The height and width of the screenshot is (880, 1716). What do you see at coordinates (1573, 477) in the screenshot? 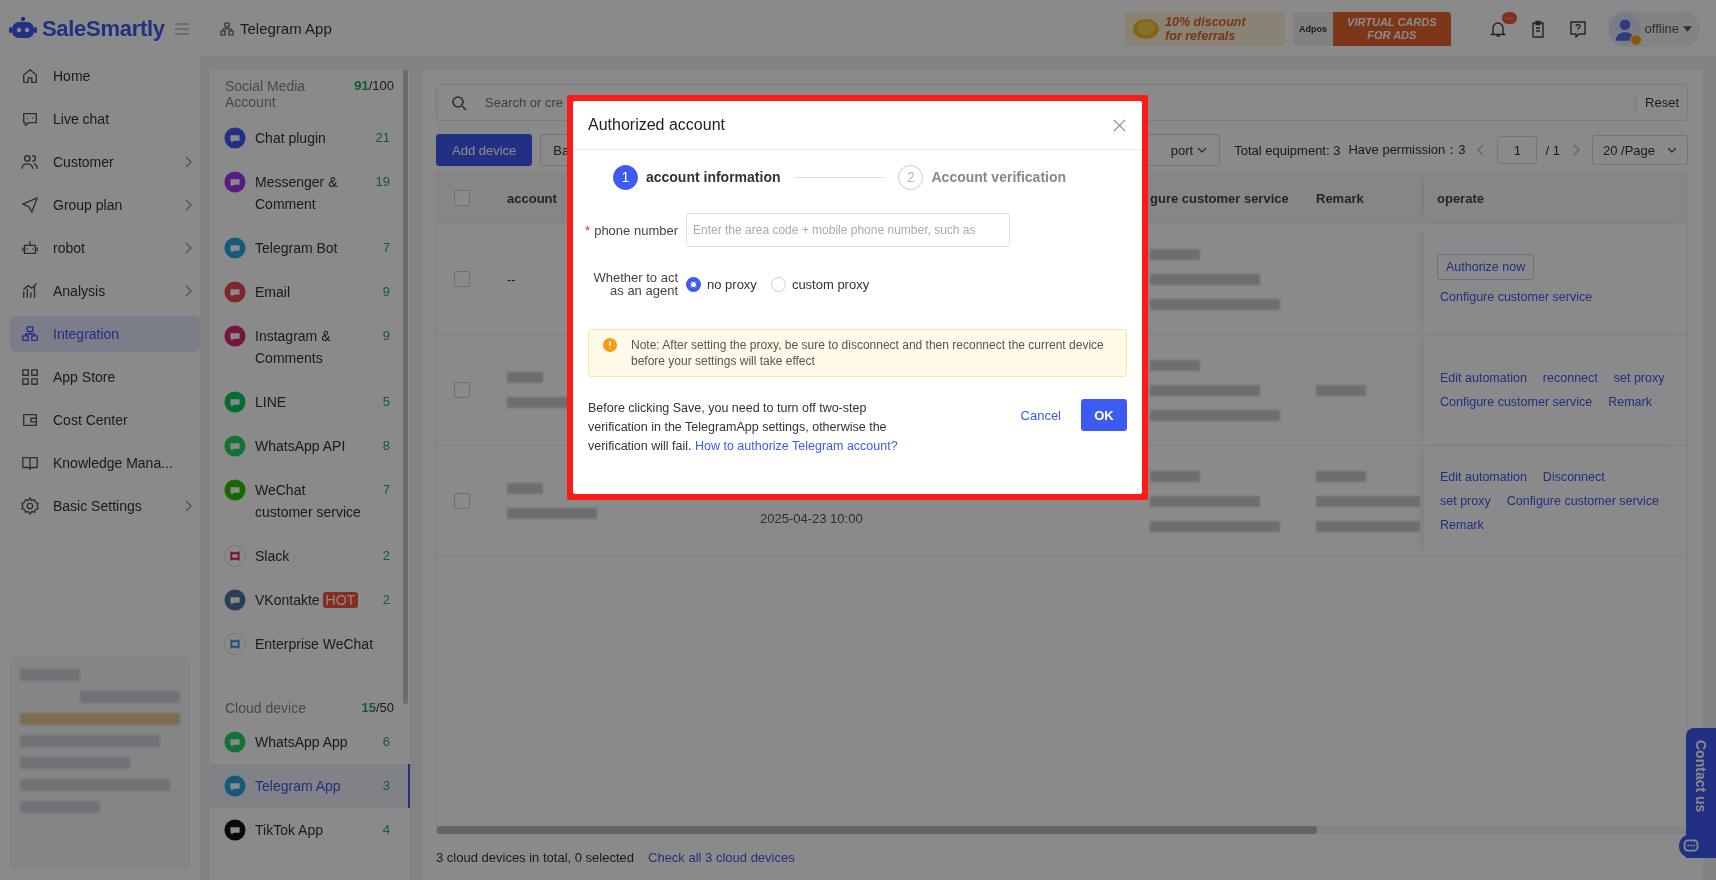
I see `action-link: Disconnect` at bounding box center [1573, 477].